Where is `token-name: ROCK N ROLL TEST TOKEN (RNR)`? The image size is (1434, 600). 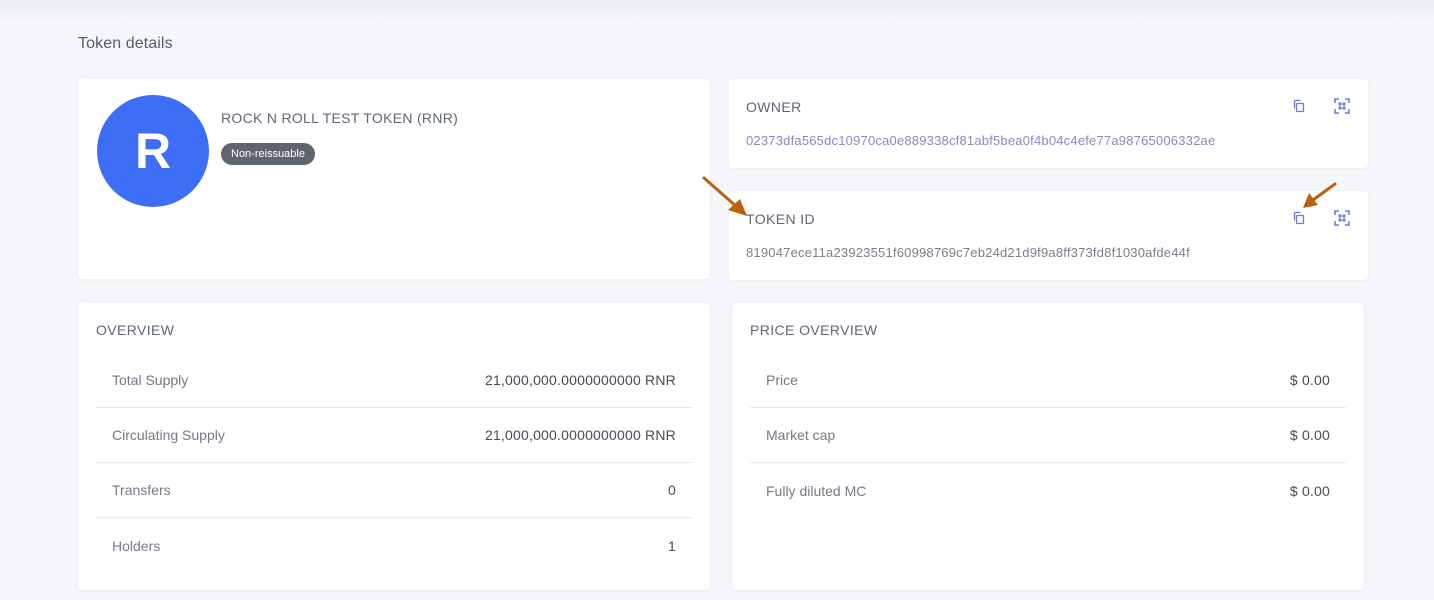
token-name: ROCK N ROLL TEST TOKEN (RNR) is located at coordinates (340, 118).